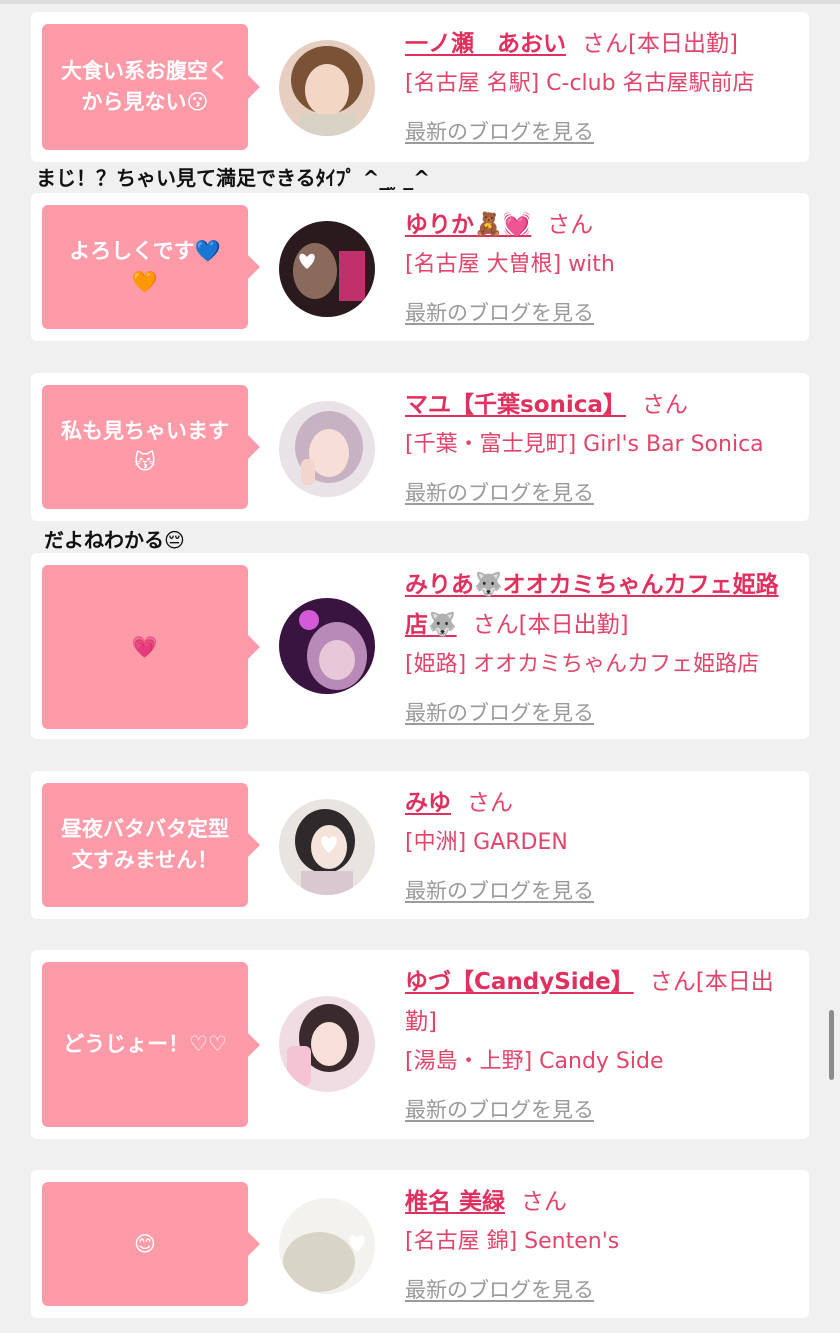  I want to click on scrollbar-thumb, so click(831, 1045).